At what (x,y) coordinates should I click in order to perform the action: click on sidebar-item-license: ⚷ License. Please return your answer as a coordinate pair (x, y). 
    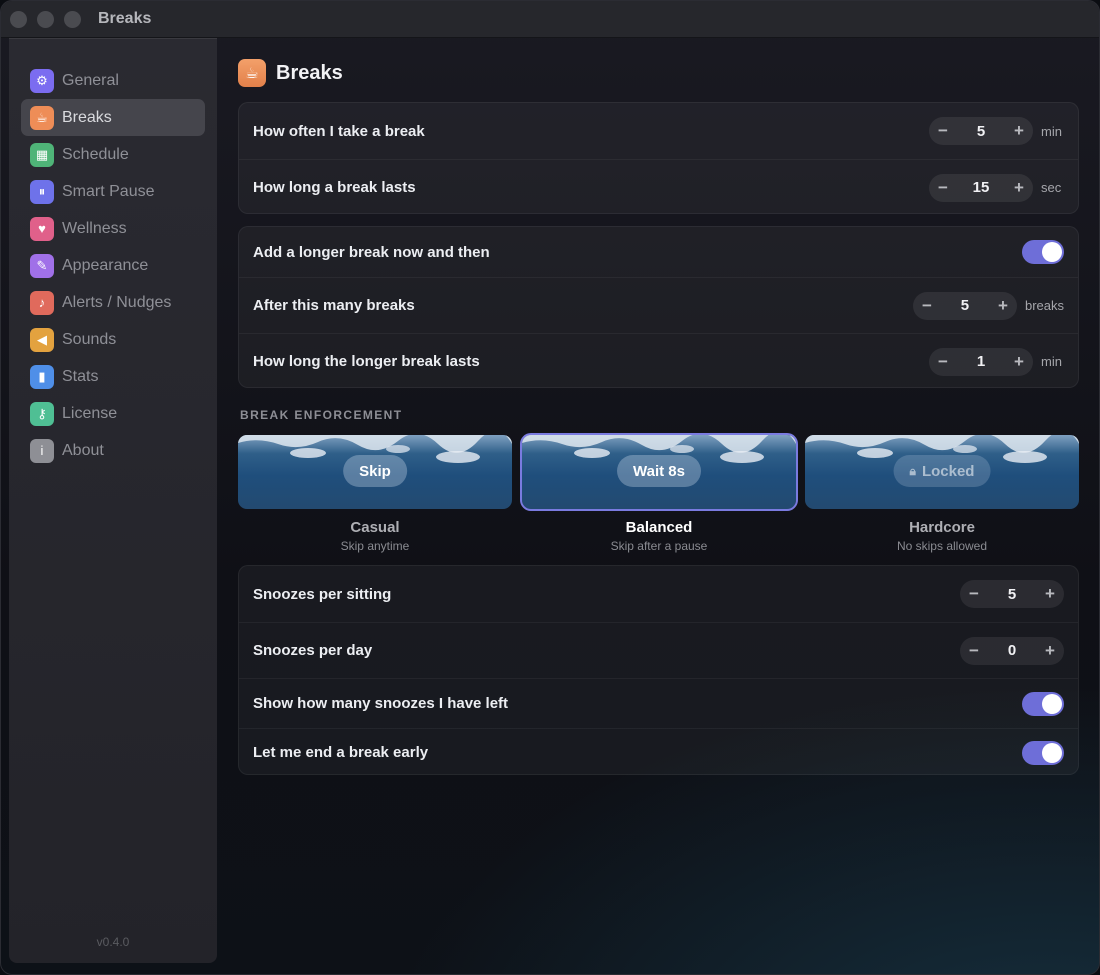
    Looking at the image, I should click on (113, 413).